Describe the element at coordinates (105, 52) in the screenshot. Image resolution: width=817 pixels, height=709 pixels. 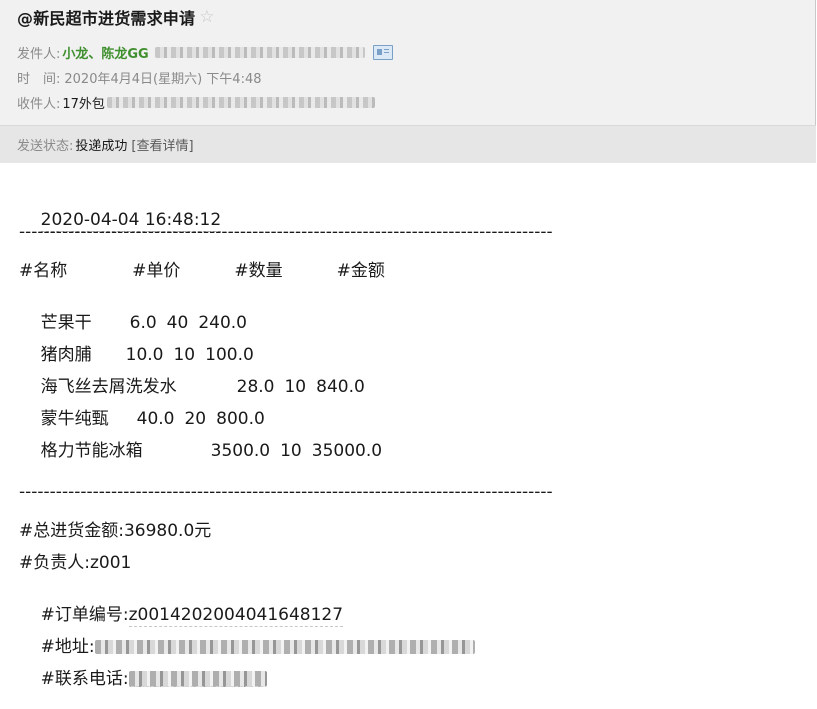
I see `sender-names: 小龙、陈龙GG` at that location.